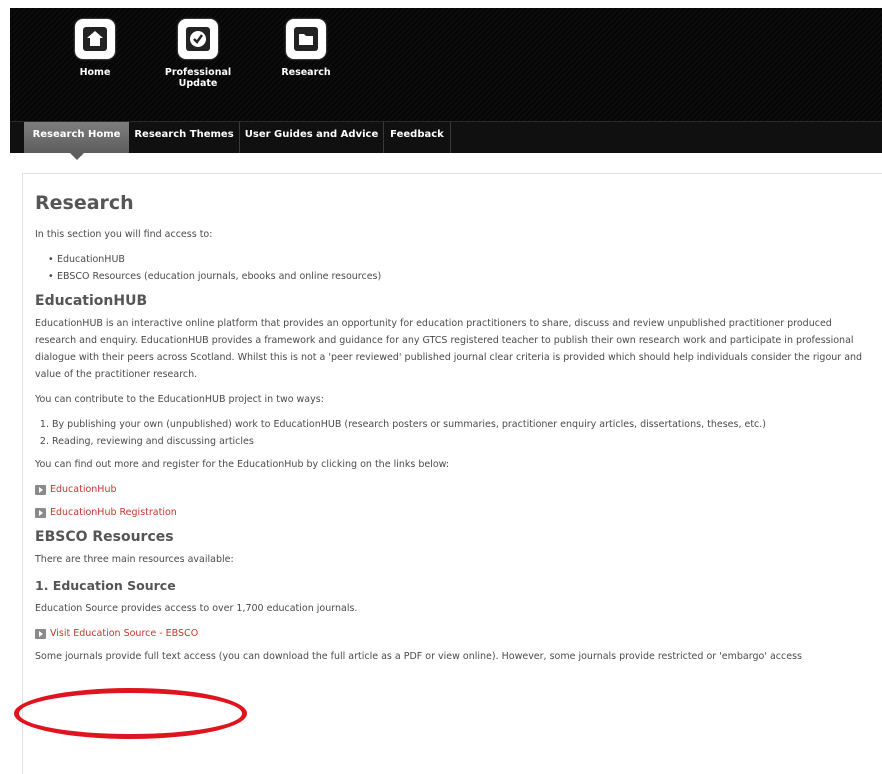  What do you see at coordinates (113, 512) in the screenshot?
I see `educationhub-registration-link-text: EducationHub Registration` at bounding box center [113, 512].